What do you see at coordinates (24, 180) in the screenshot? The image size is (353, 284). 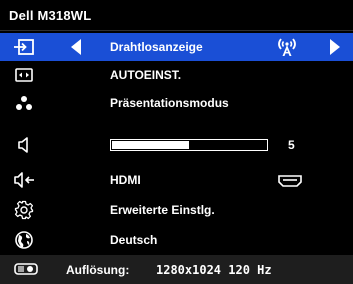 I see `audio-input-icon` at bounding box center [24, 180].